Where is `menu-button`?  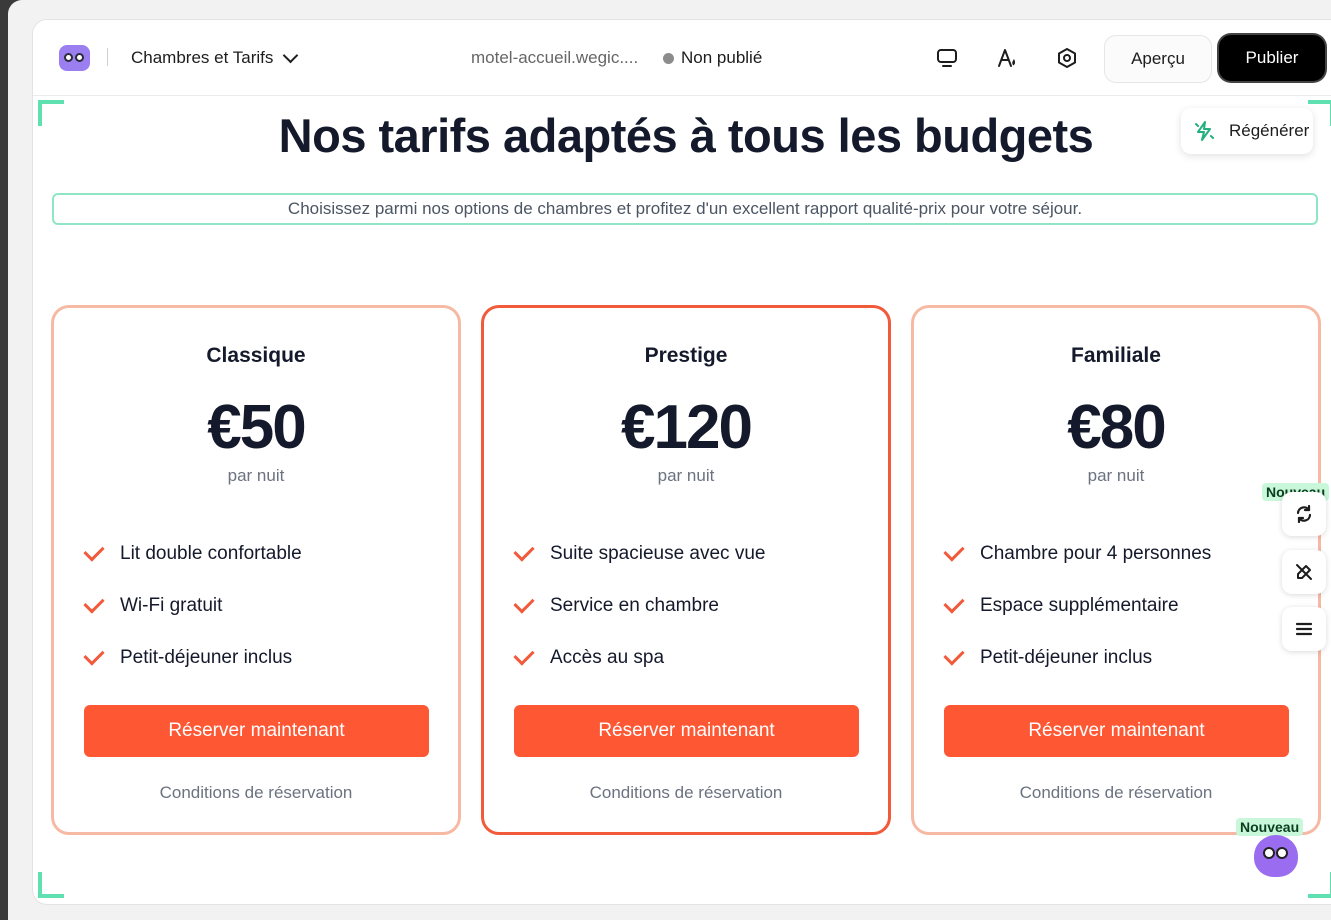 menu-button is located at coordinates (1304, 629).